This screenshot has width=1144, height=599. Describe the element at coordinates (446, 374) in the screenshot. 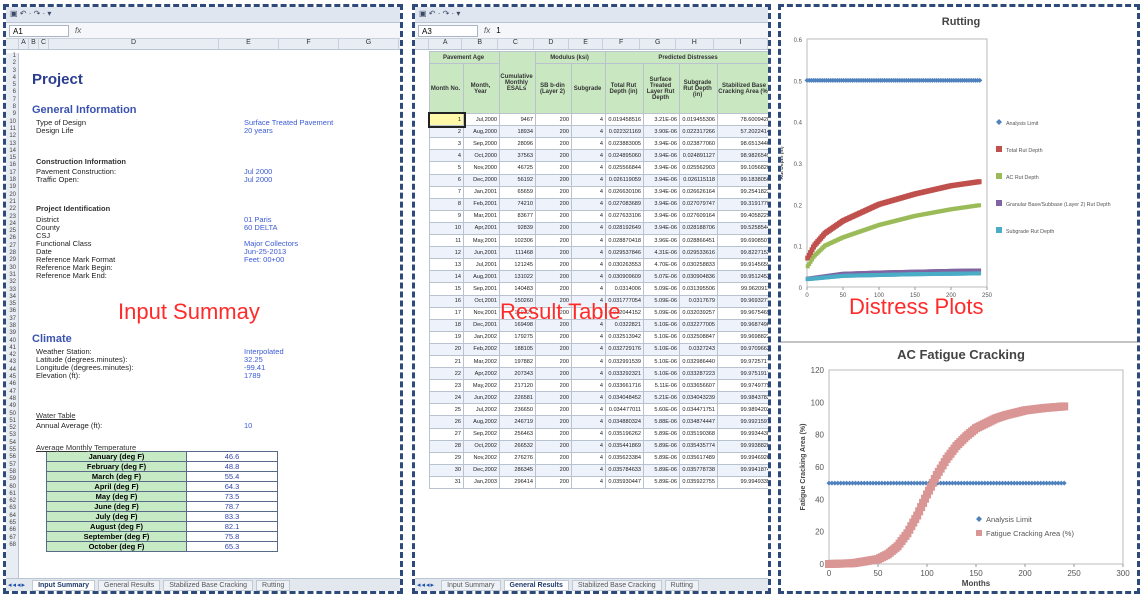

I see `table-cell: 22` at that location.